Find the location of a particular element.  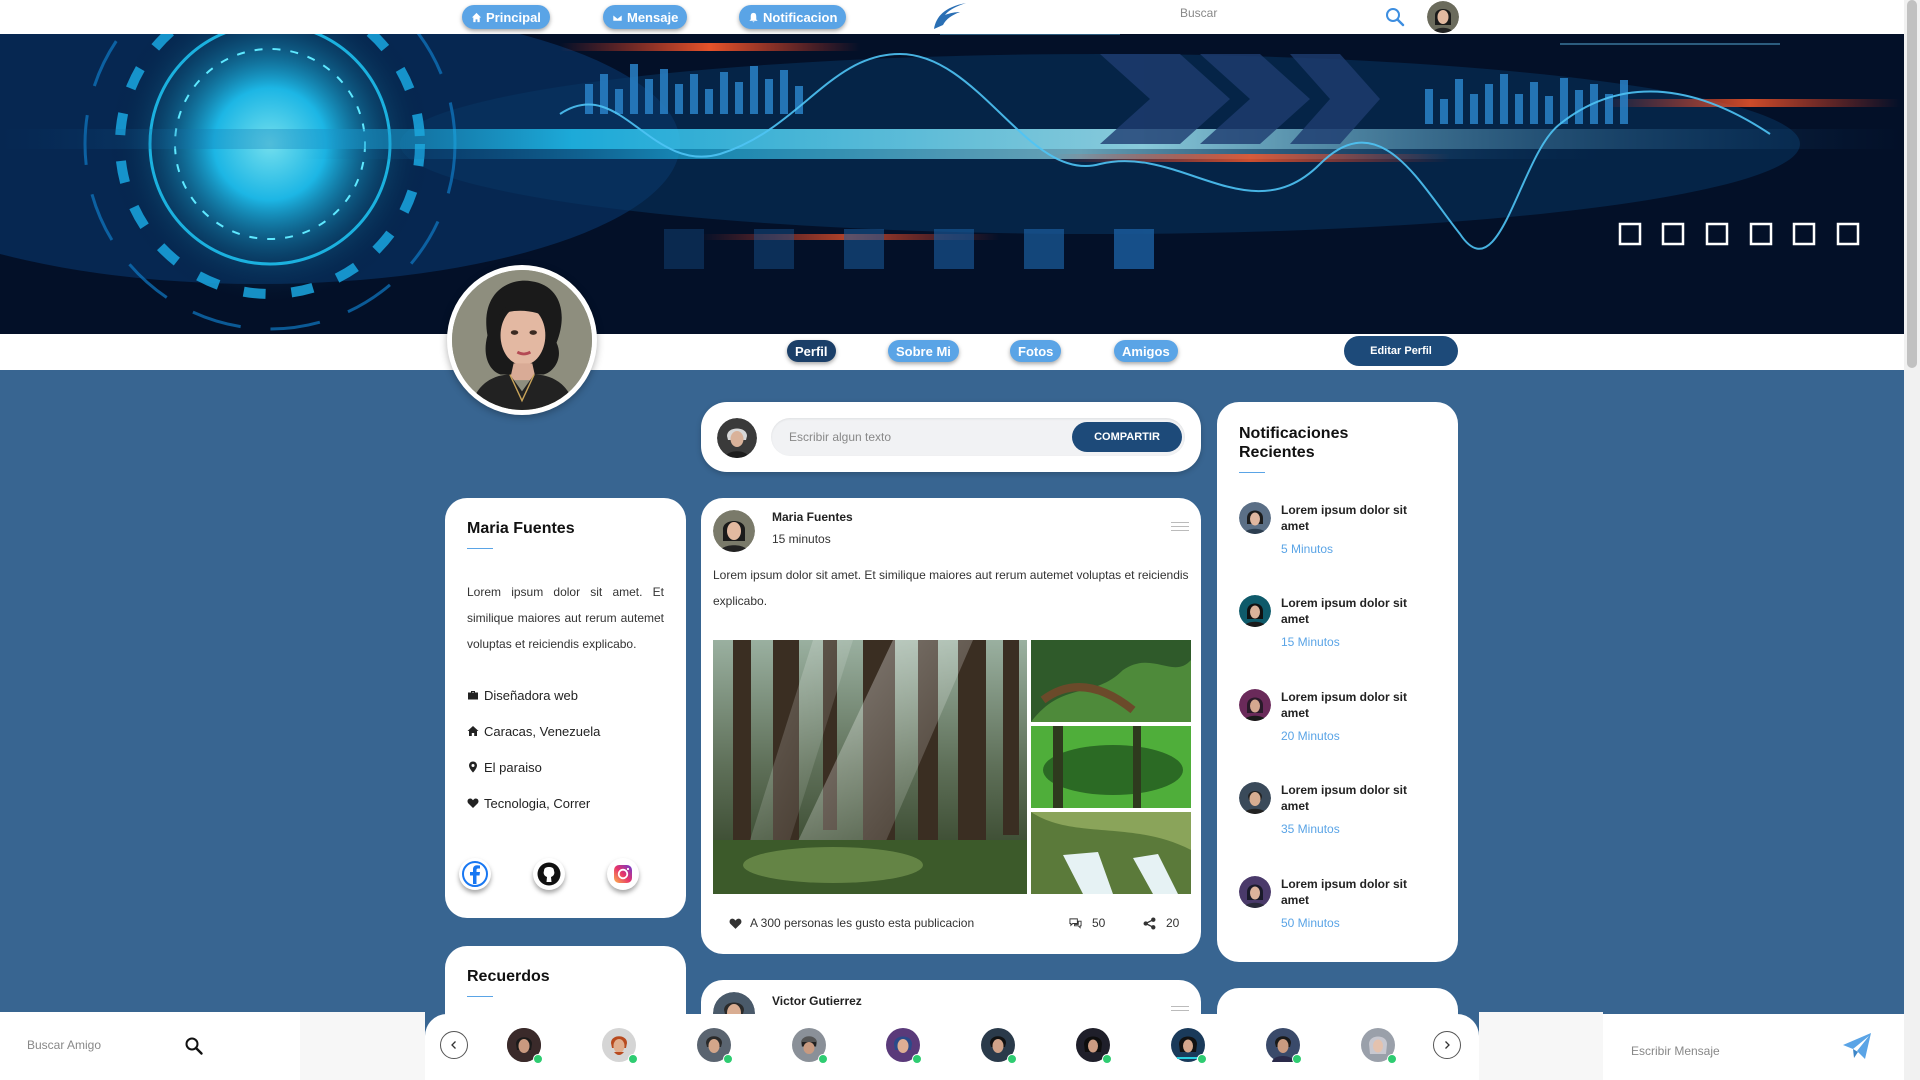

forest-photo is located at coordinates (952, 767).